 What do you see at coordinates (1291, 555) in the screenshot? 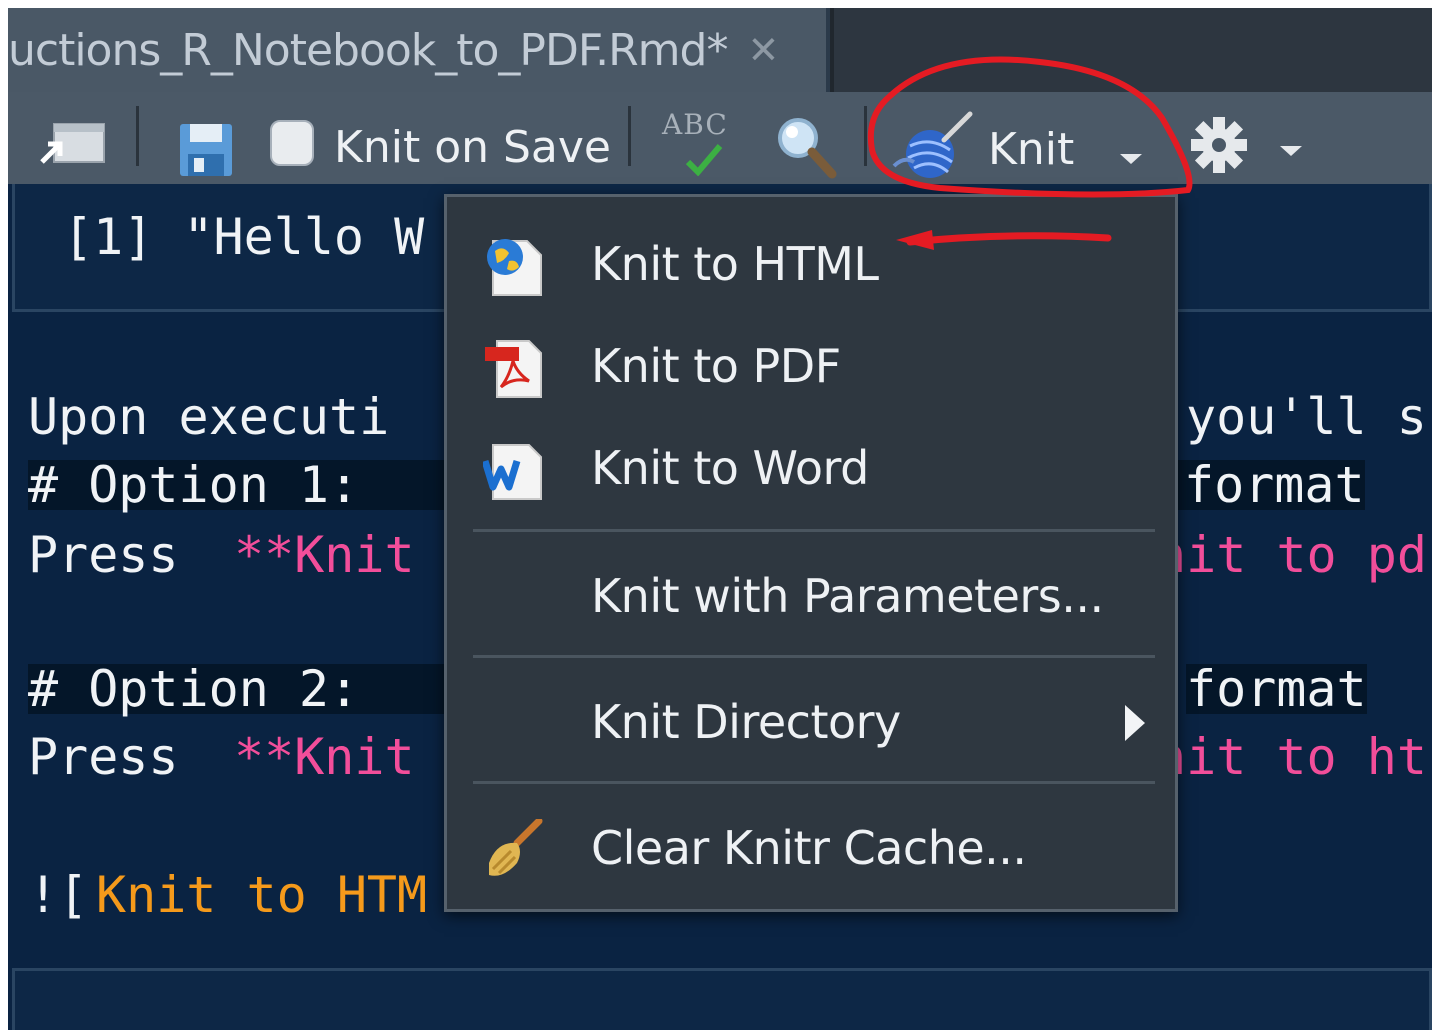
I see `code-line: nit to pd` at bounding box center [1291, 555].